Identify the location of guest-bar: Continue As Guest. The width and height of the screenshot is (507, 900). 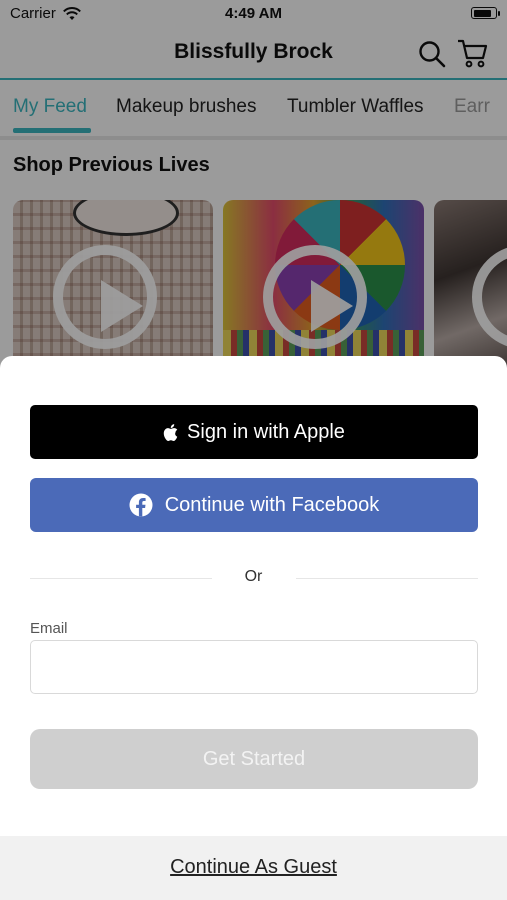
(253, 868).